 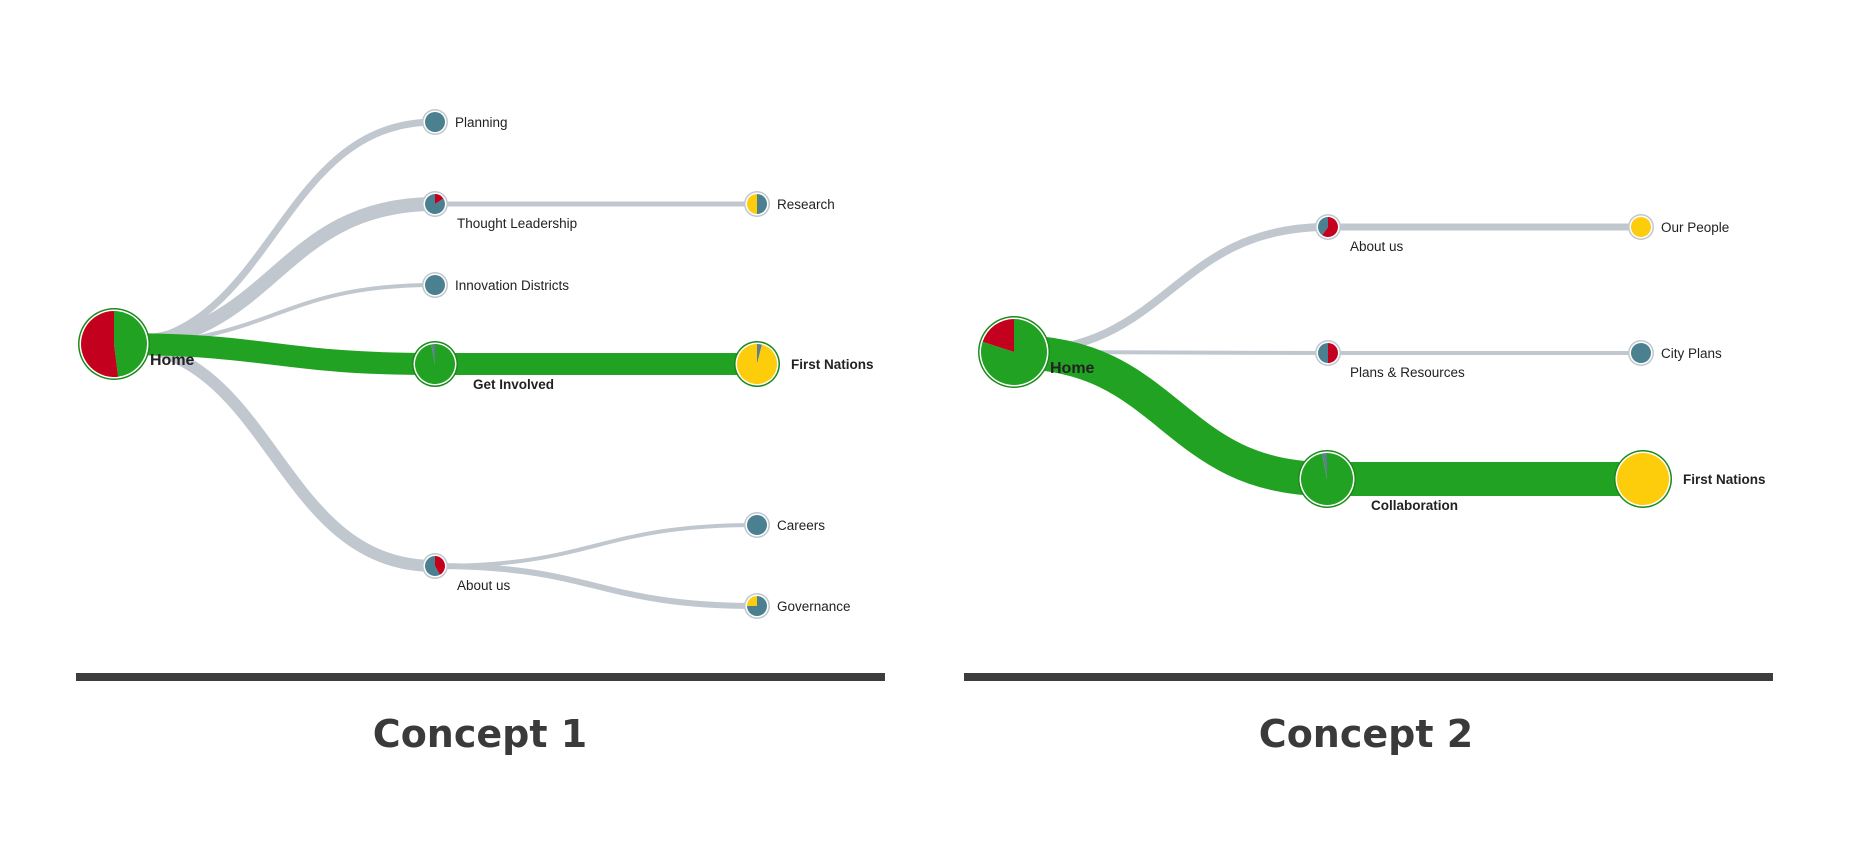 I want to click on node-plans: Plans & Resources, so click(x=1390, y=360).